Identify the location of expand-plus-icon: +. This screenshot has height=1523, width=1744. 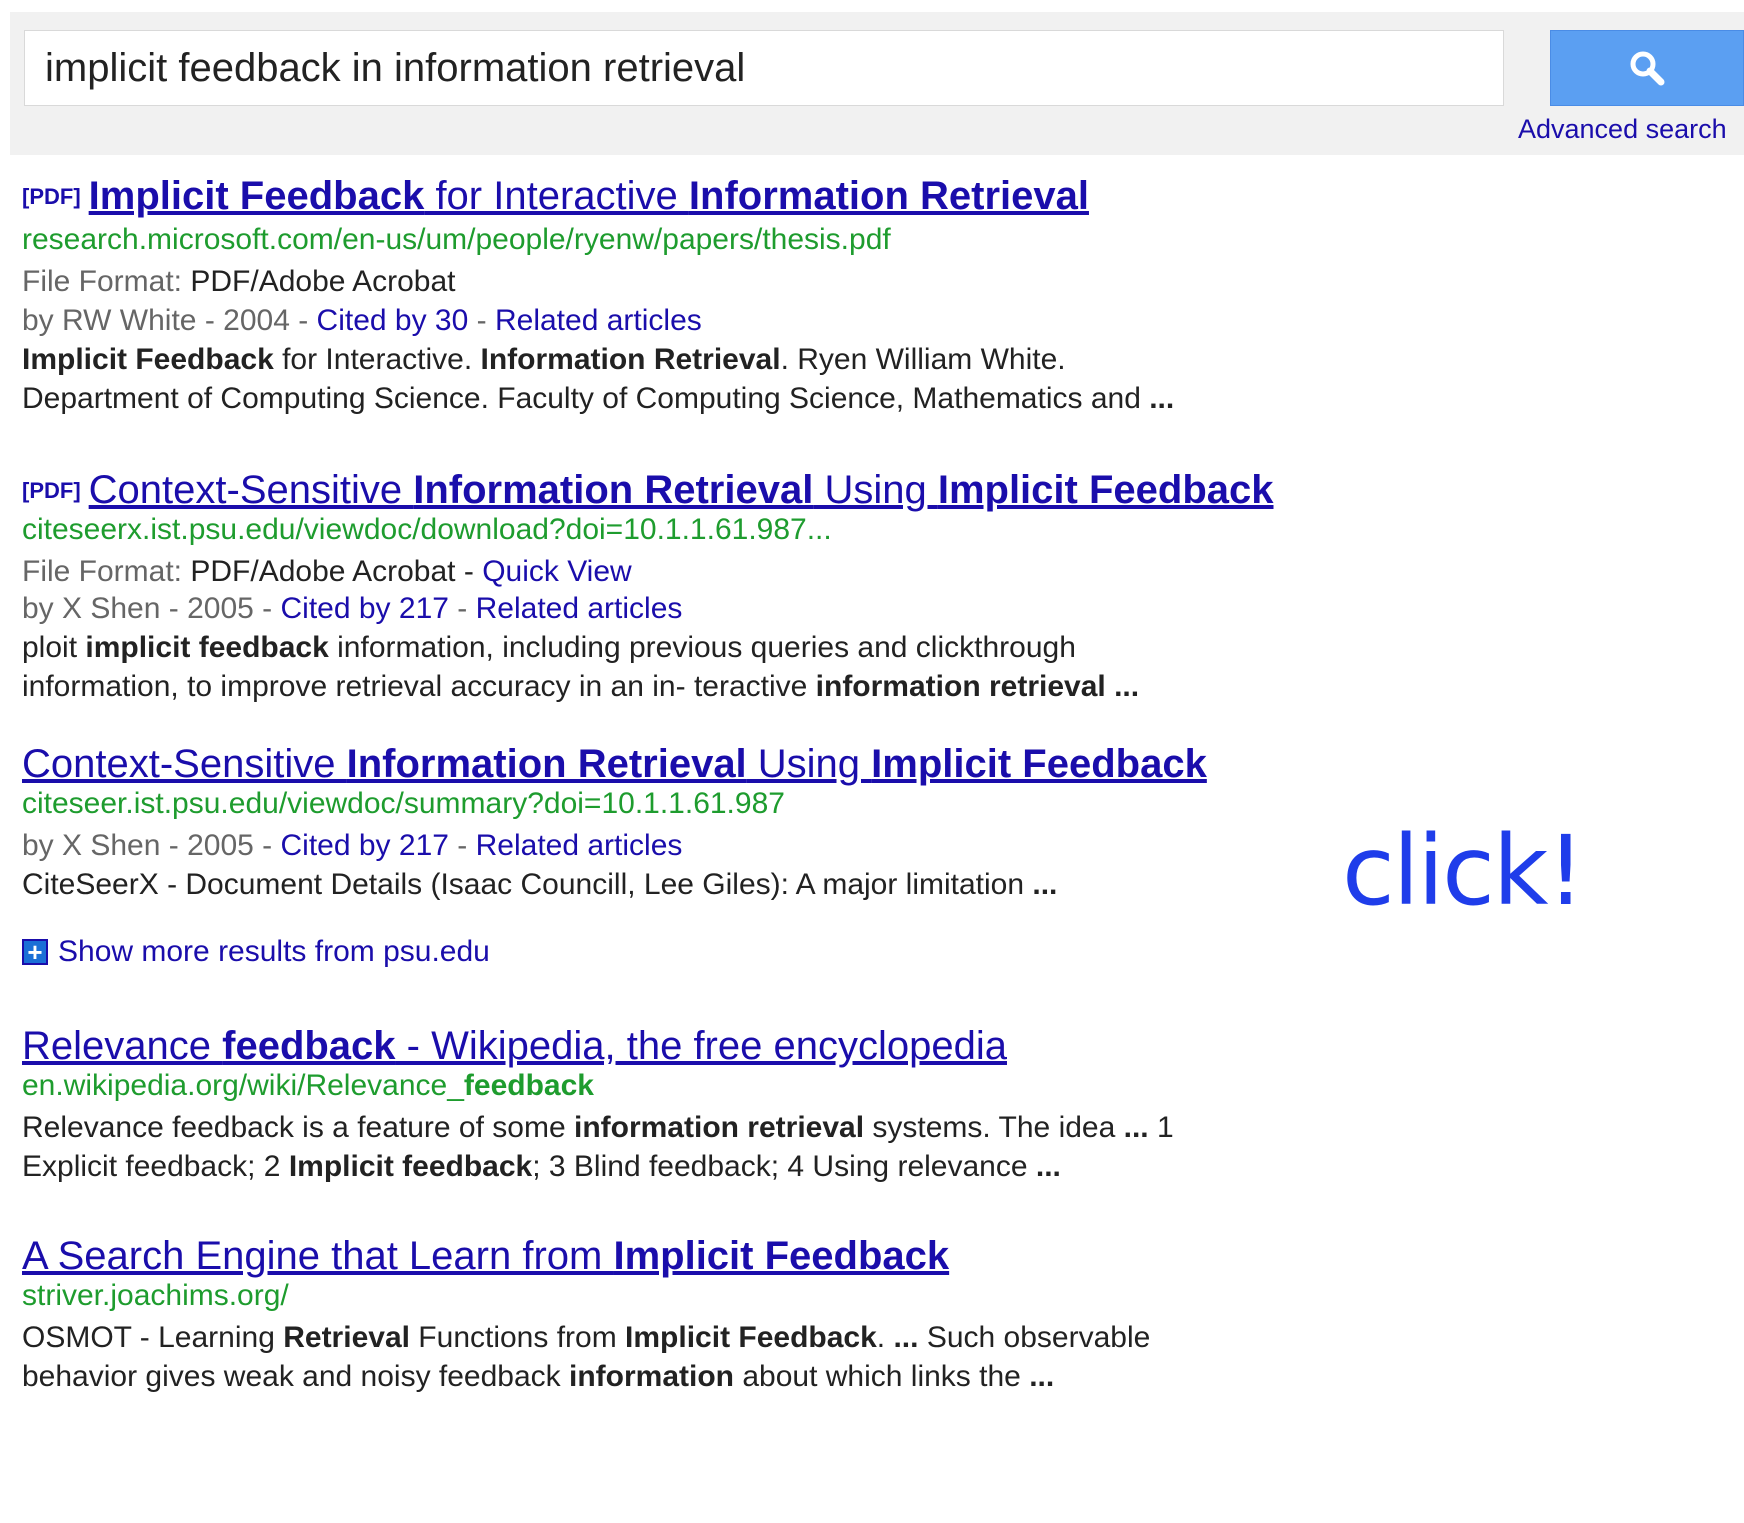
(35, 952).